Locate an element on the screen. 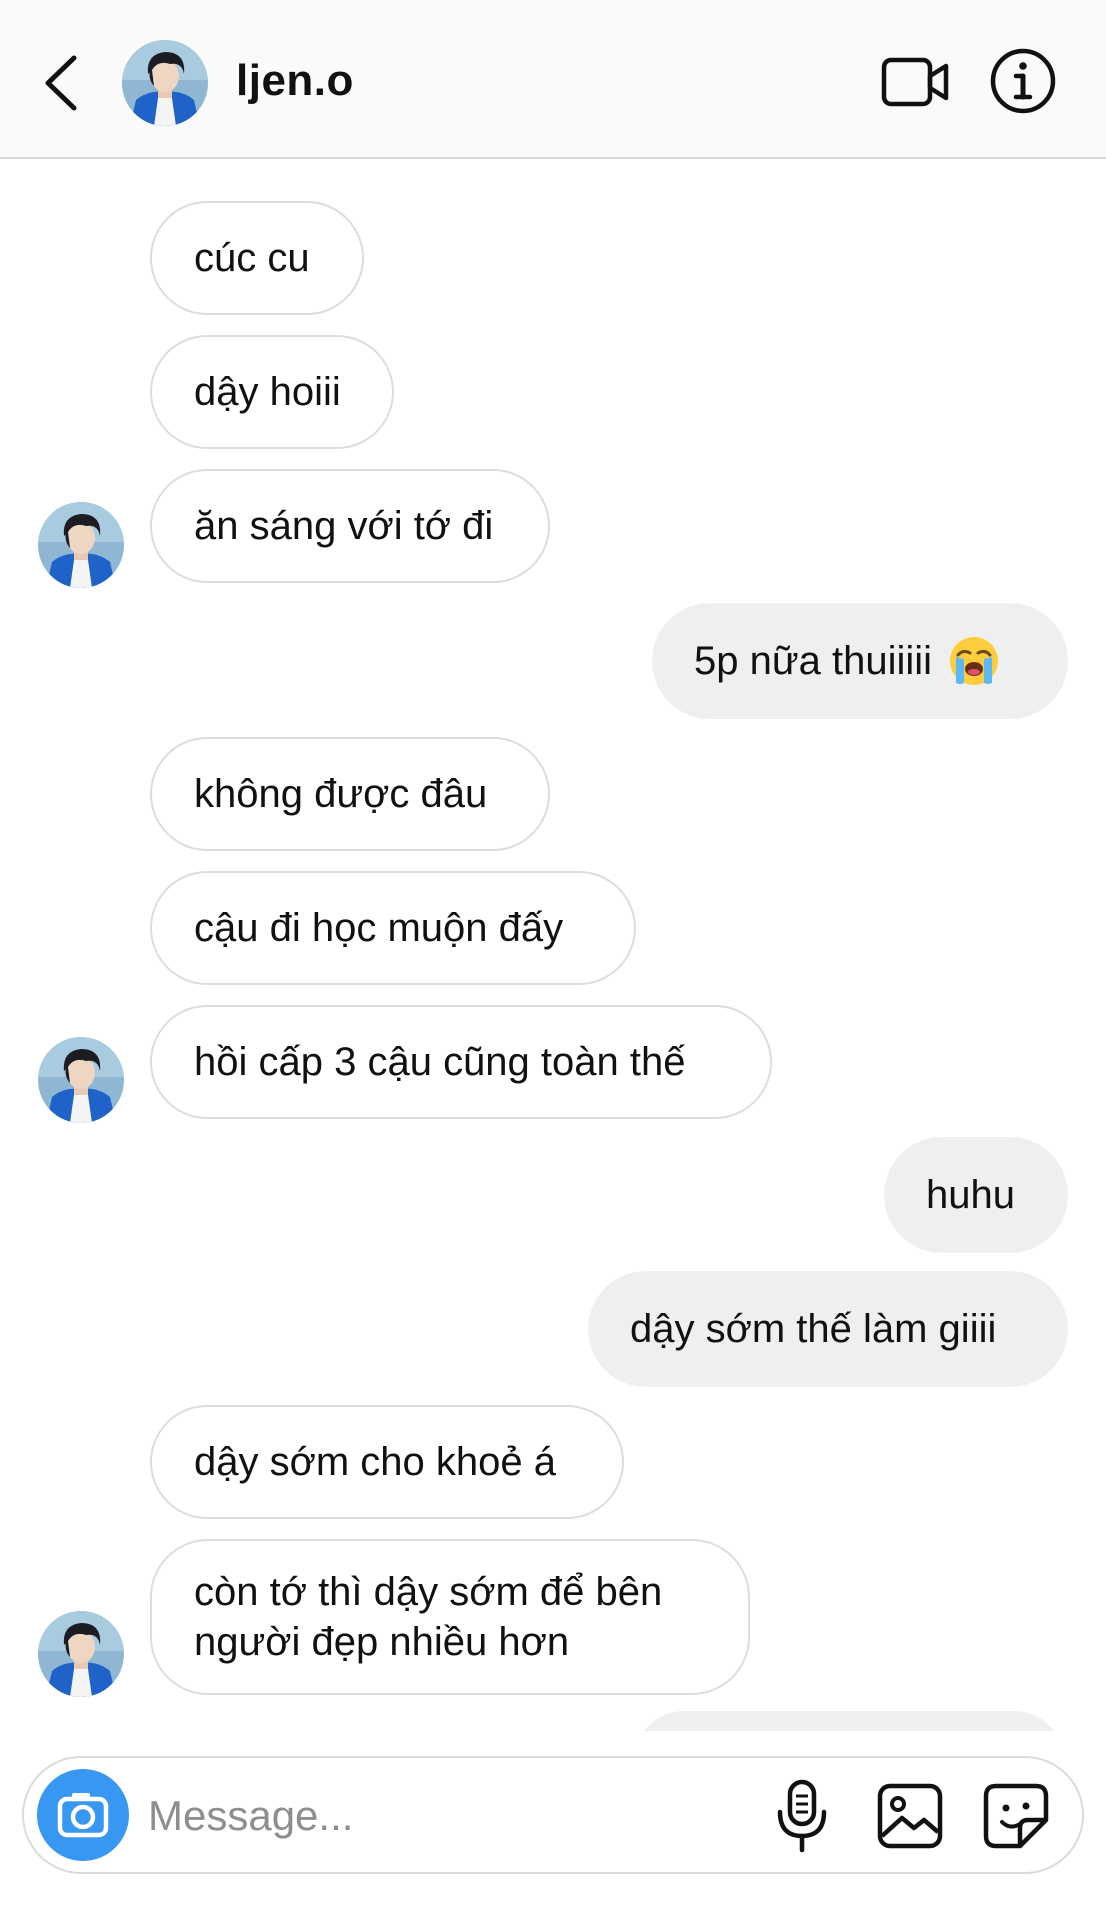  message-composer is located at coordinates (553, 1815).